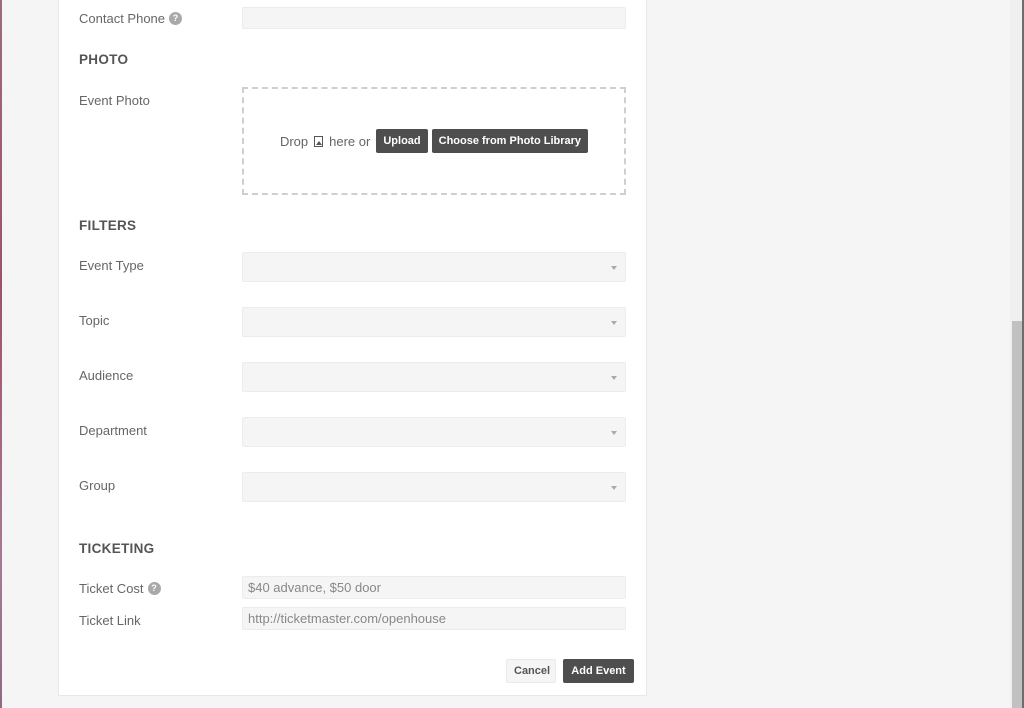 Image resolution: width=1024 pixels, height=708 pixels. What do you see at coordinates (434, 487) in the screenshot?
I see `group-select` at bounding box center [434, 487].